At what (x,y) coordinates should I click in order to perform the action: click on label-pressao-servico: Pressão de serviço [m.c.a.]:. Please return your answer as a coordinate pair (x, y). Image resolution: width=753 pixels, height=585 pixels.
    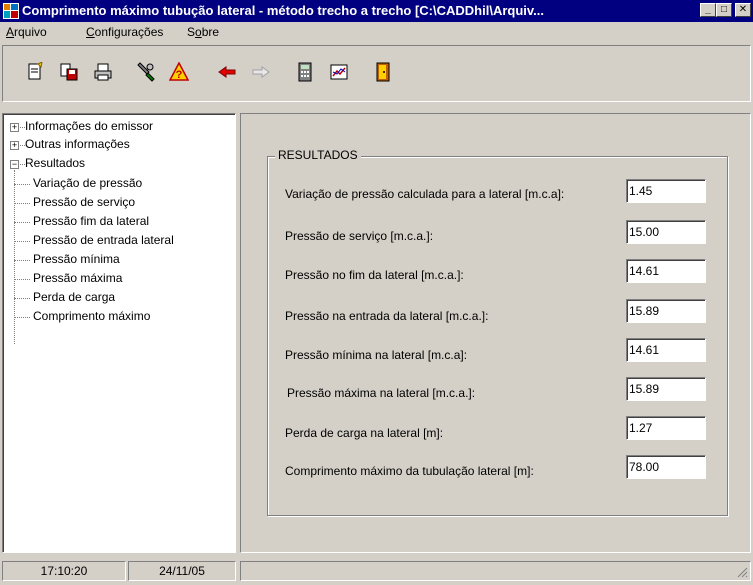
    Looking at the image, I should click on (359, 236).